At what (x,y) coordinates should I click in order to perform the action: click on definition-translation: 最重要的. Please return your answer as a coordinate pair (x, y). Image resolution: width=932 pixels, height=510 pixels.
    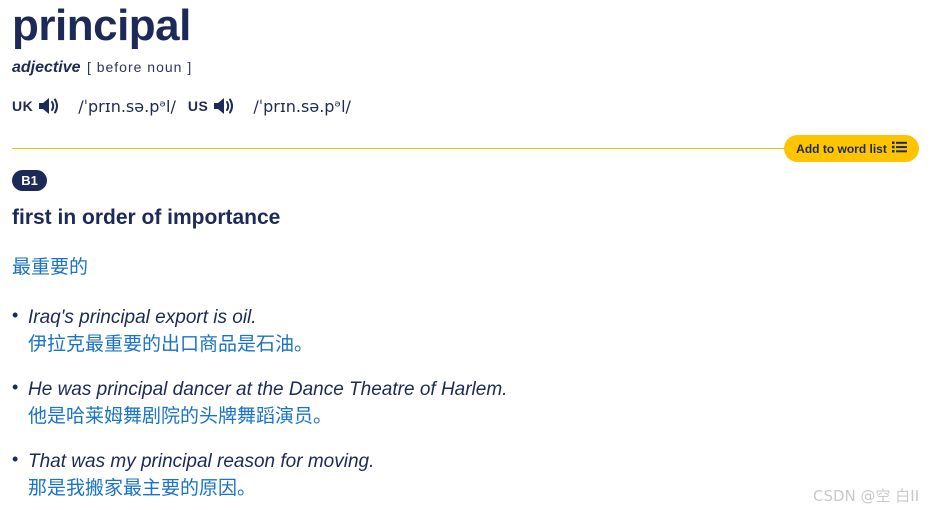
    Looking at the image, I should click on (50, 267).